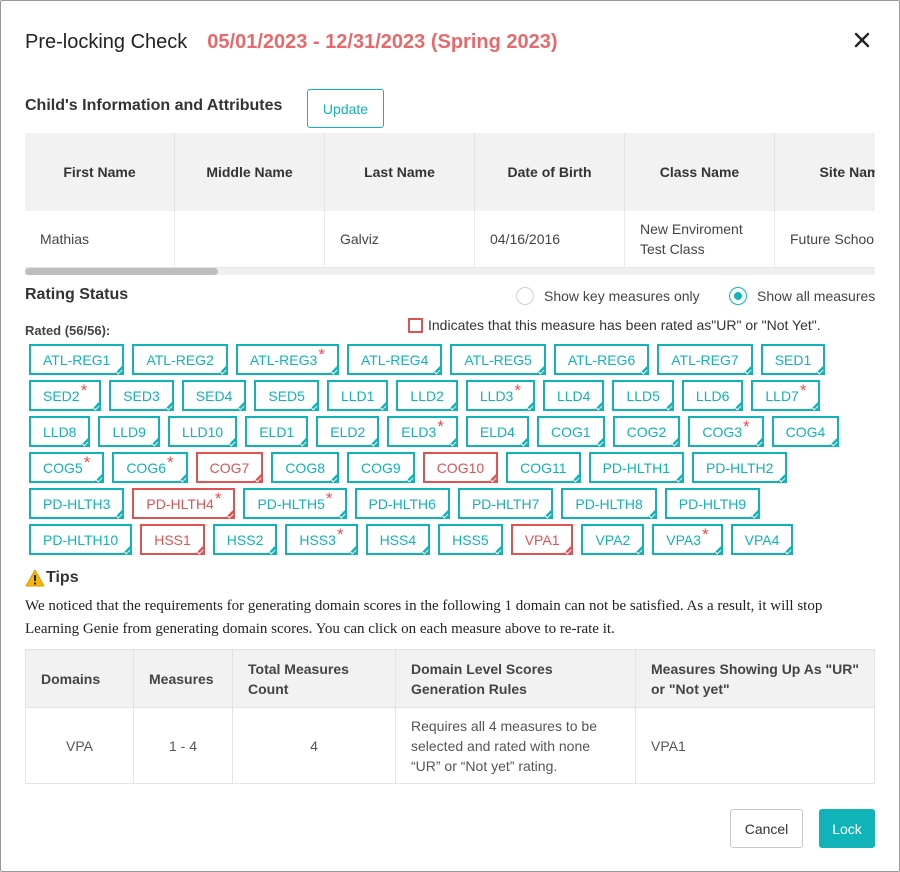  I want to click on measure-chip-eld3: ELD3 *, so click(422, 431).